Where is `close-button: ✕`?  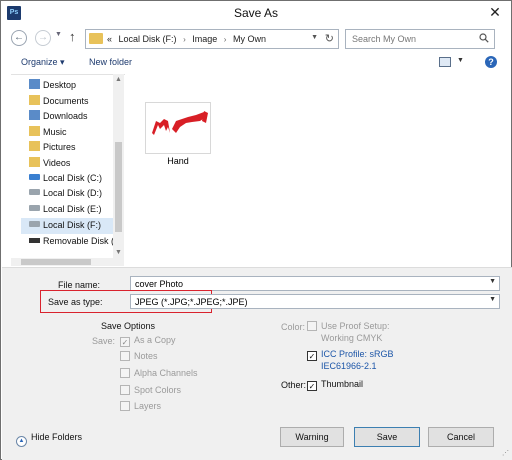
close-button: ✕ is located at coordinates (495, 12).